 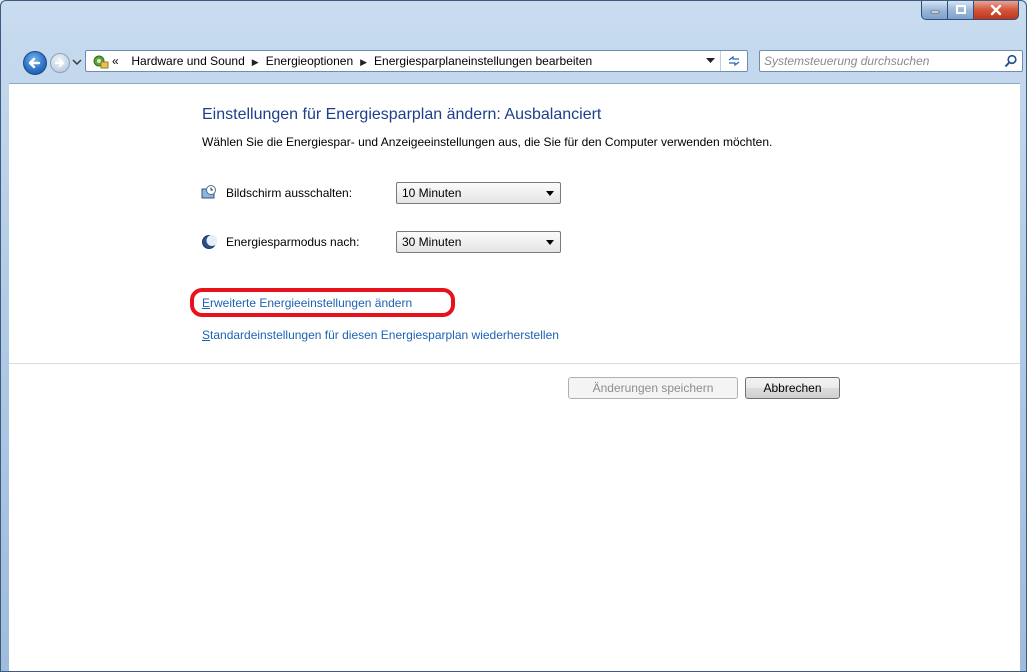 What do you see at coordinates (1011, 61) in the screenshot?
I see `search-icon` at bounding box center [1011, 61].